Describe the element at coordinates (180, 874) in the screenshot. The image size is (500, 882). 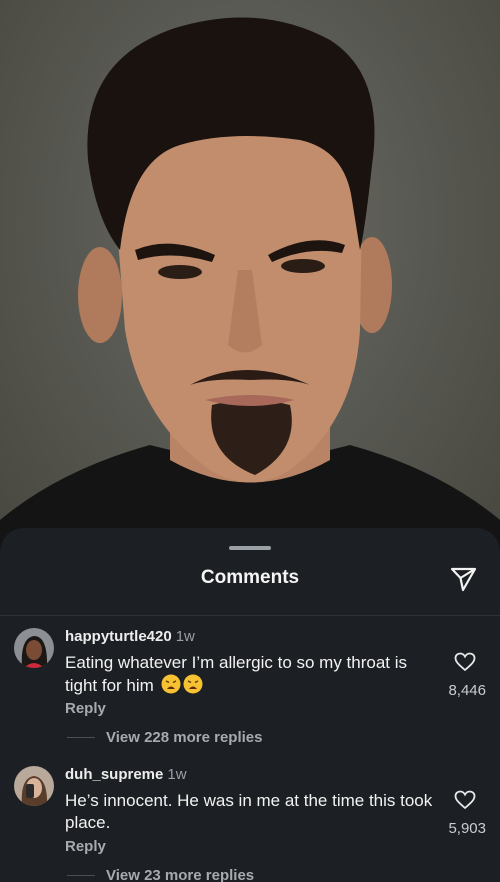
I see `view-replies-button: View 23 more replies` at that location.